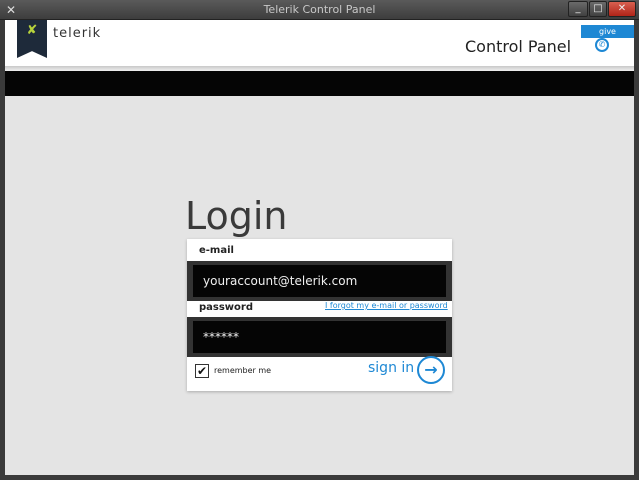 This screenshot has width=639, height=480. What do you see at coordinates (431, 370) in the screenshot?
I see `arrow-right-icon: →` at bounding box center [431, 370].